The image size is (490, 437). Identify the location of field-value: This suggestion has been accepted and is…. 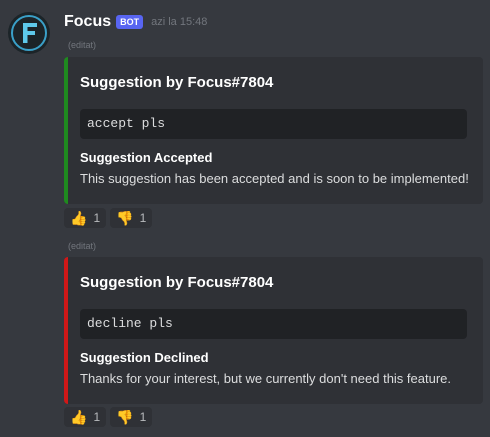
(274, 178).